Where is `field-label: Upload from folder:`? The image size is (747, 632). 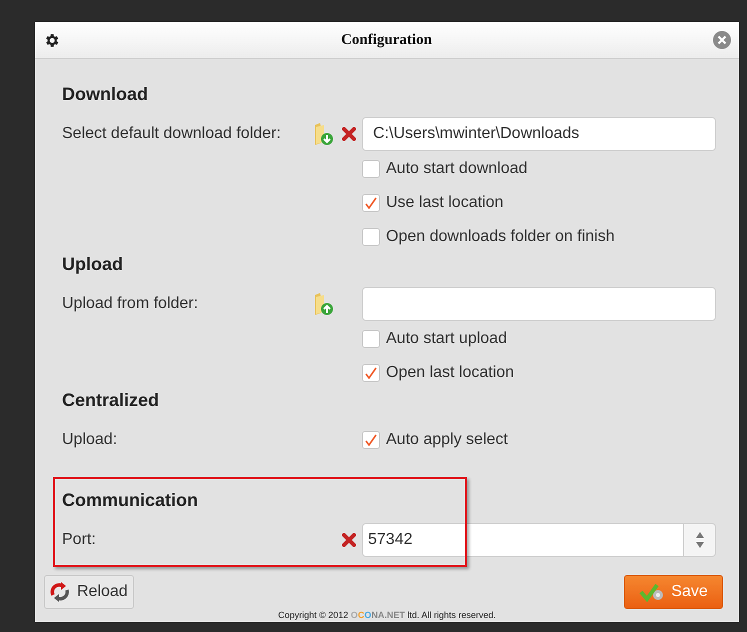 field-label: Upload from folder: is located at coordinates (131, 304).